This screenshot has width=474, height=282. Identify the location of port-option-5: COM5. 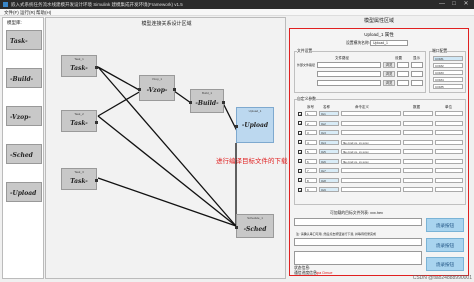
(448, 86).